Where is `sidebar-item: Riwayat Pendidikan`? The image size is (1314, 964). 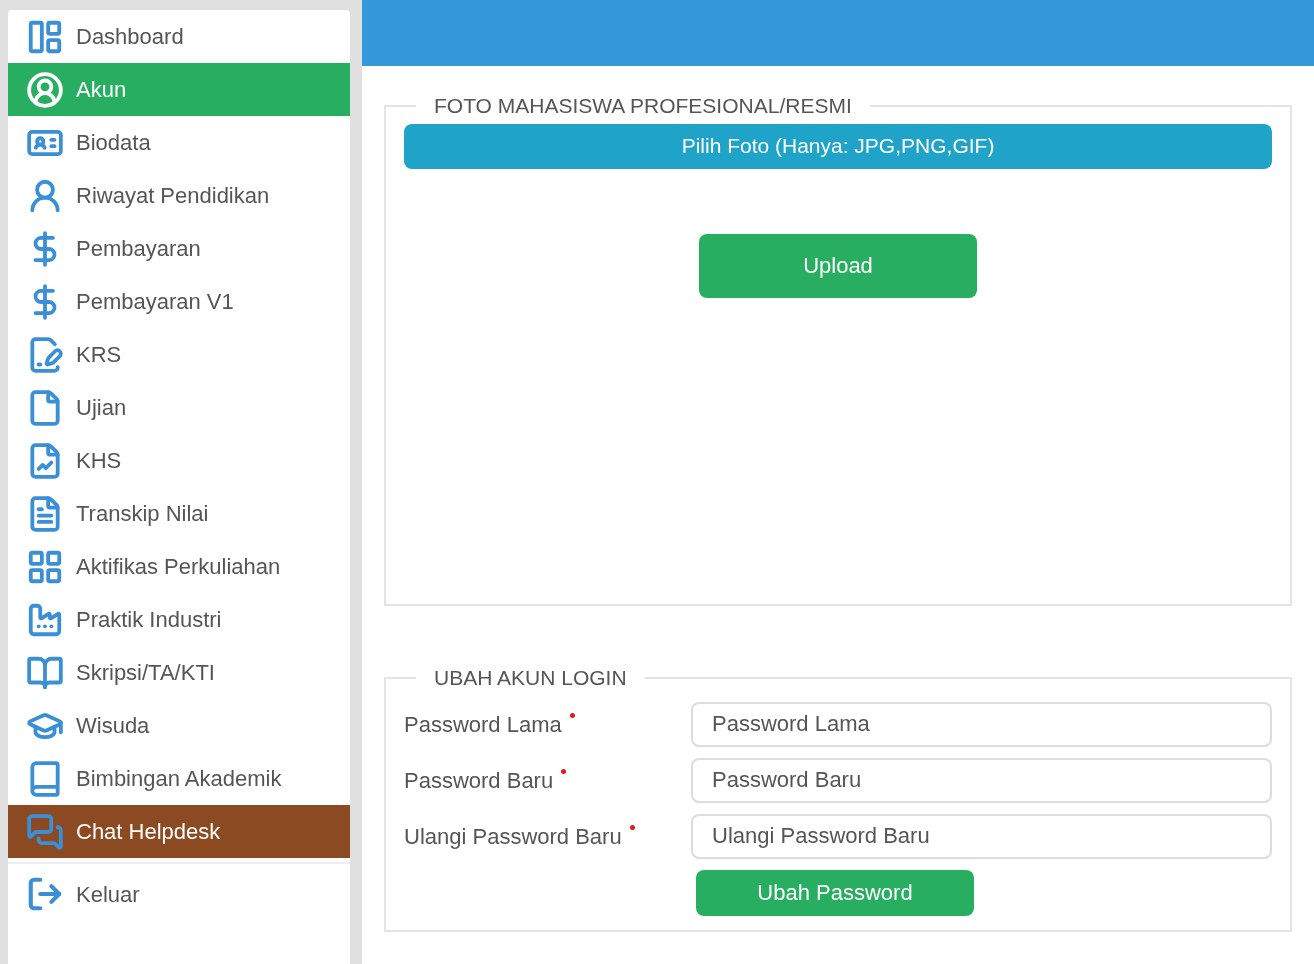
sidebar-item: Riwayat Pendidikan is located at coordinates (179, 195).